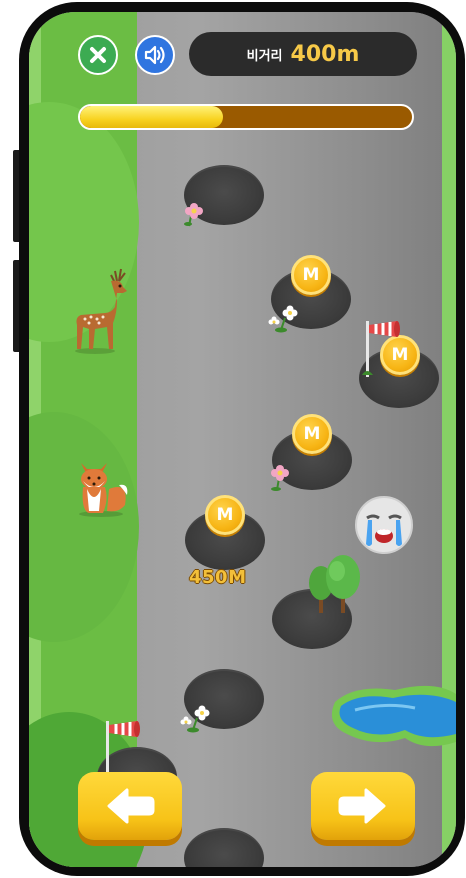 Image resolution: width=466 pixels, height=878 pixels. I want to click on tree-icon, so click(334, 584).